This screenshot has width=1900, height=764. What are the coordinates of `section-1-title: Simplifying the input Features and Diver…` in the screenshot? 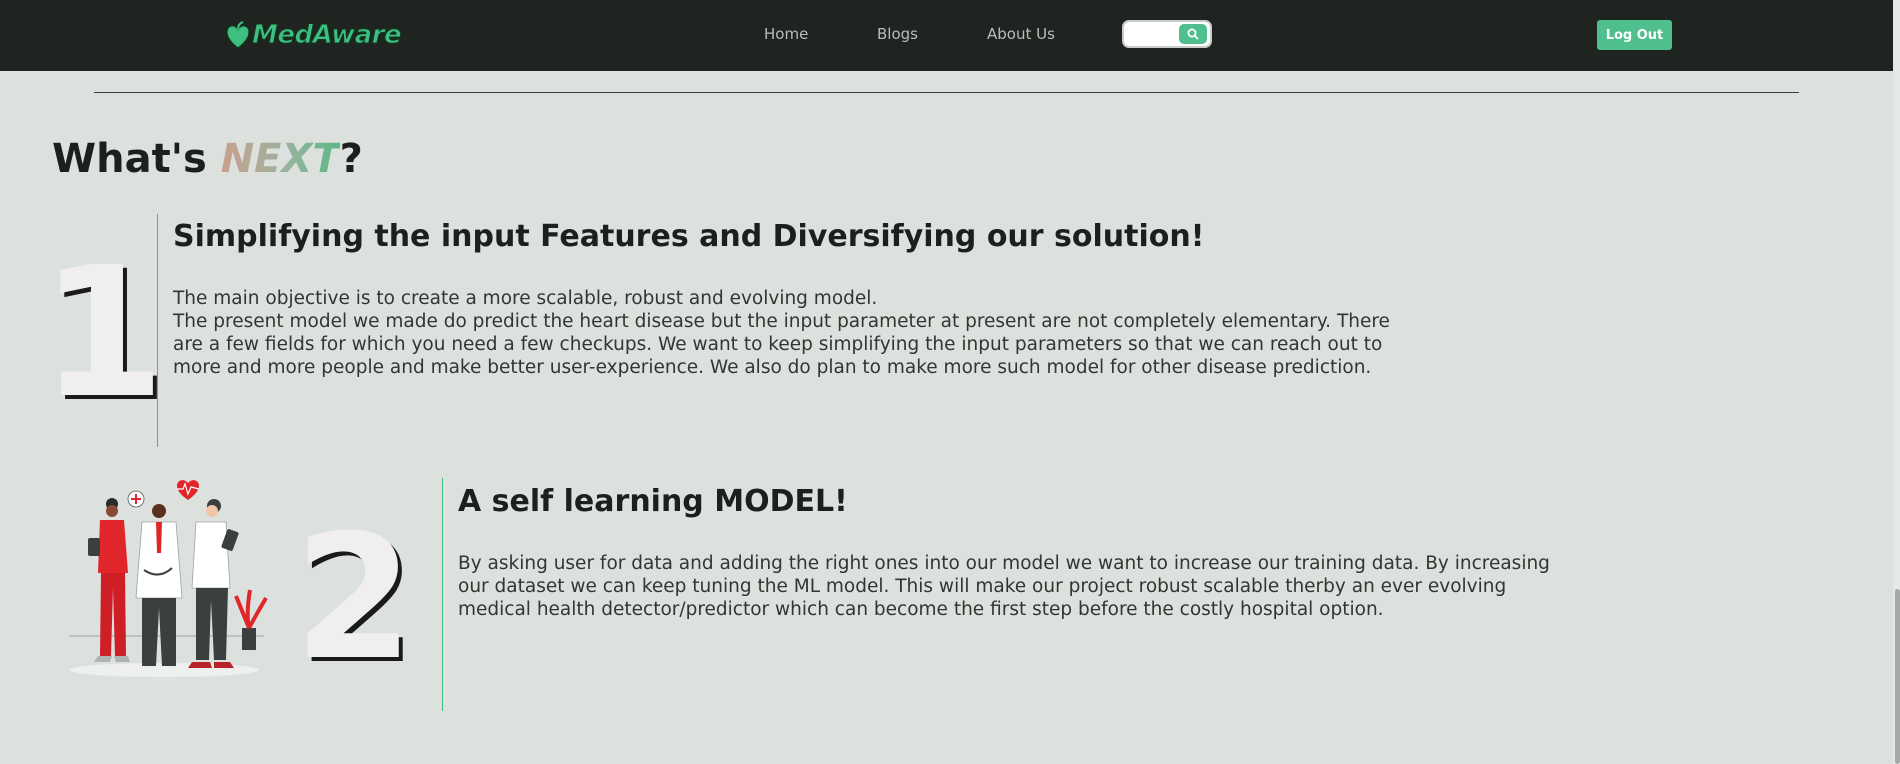 It's located at (689, 236).